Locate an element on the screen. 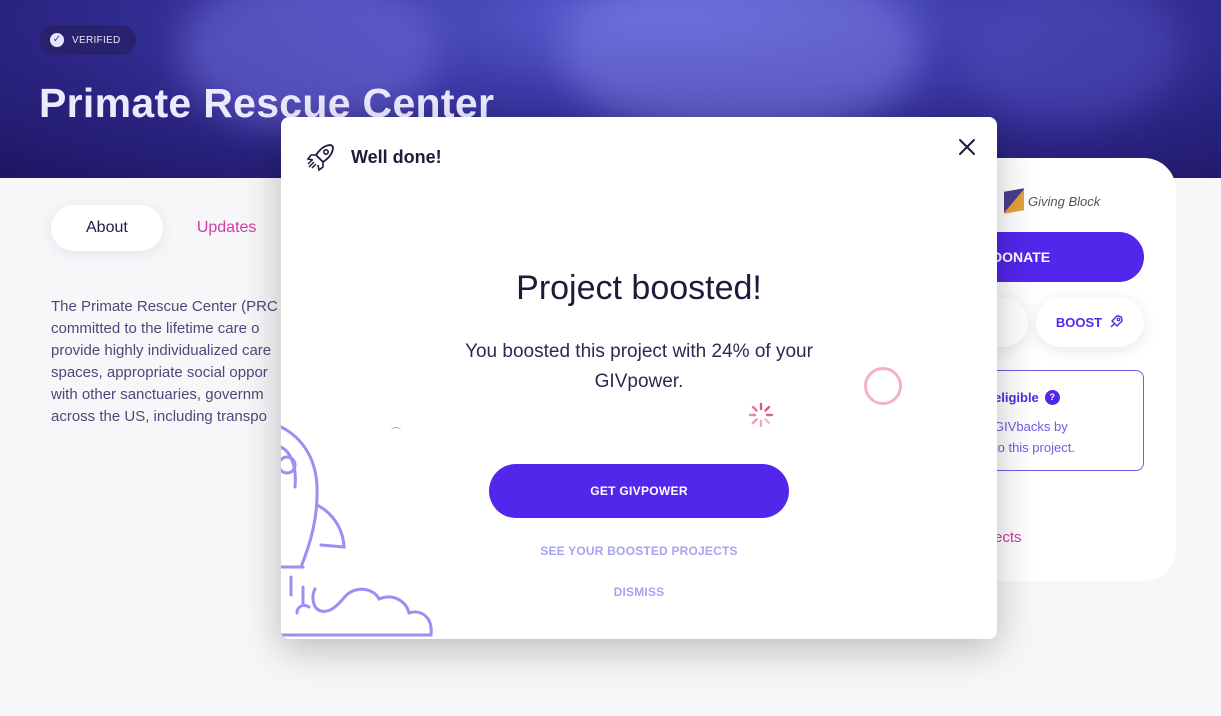  dismiss-button: DISMISS is located at coordinates (639, 592).